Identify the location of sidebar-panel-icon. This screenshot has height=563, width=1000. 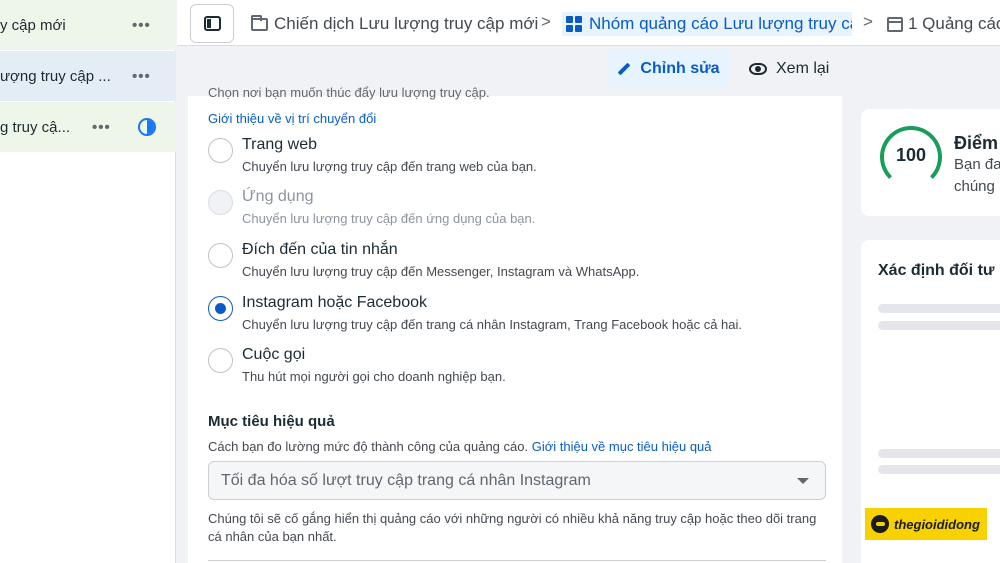
(212, 23).